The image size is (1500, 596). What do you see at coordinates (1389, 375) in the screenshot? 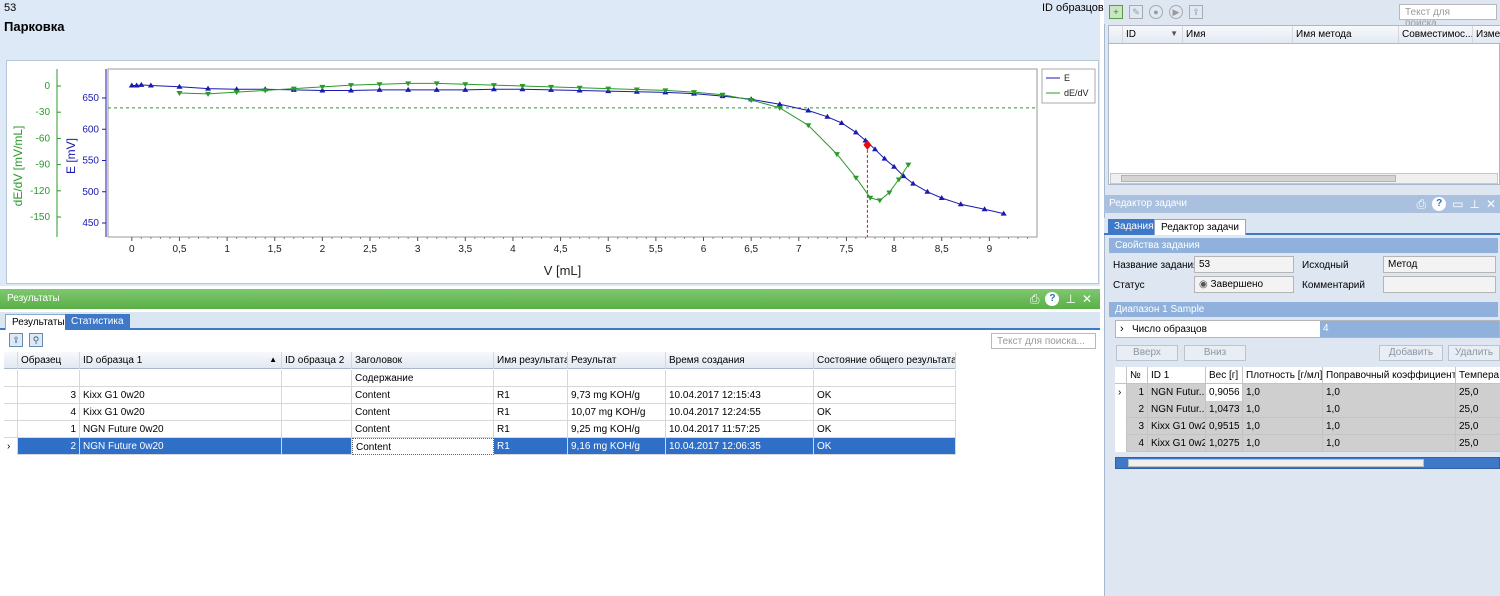
I see `col-correction: Поправочный коэффициент` at bounding box center [1389, 375].